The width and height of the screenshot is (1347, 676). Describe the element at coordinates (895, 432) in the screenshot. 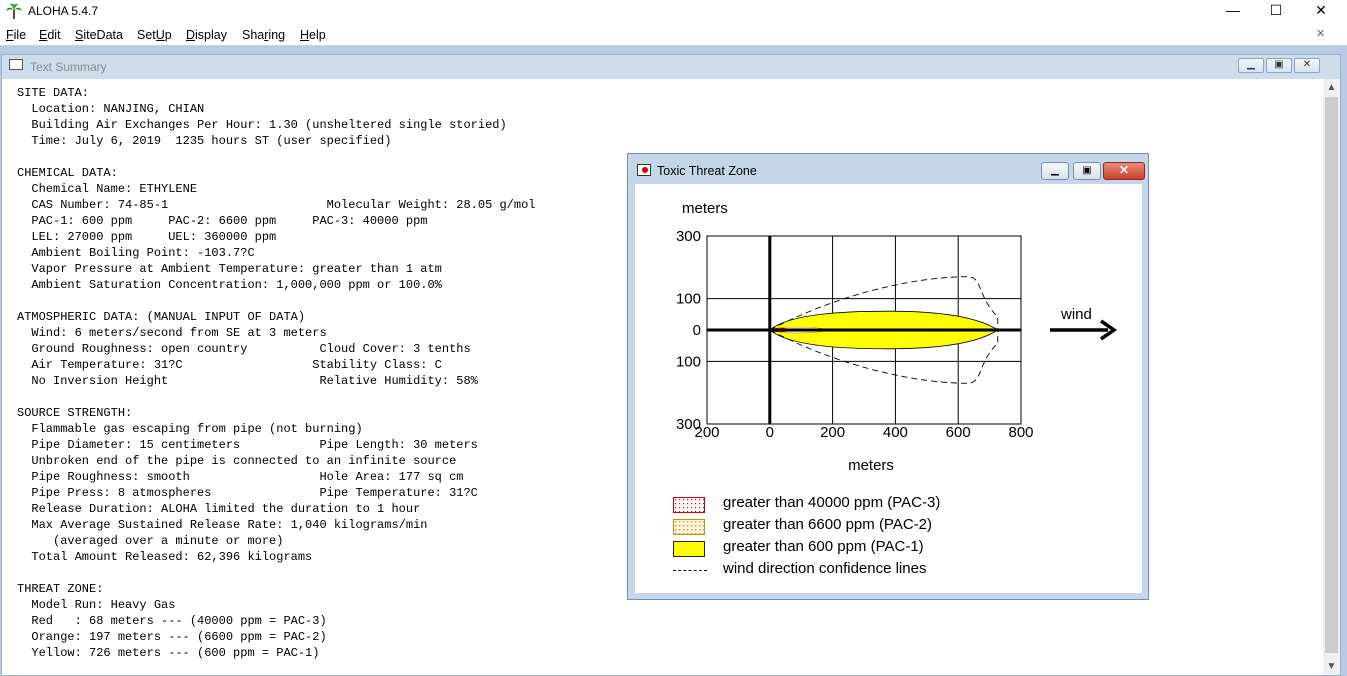

I see `x-tick-label: 400` at that location.